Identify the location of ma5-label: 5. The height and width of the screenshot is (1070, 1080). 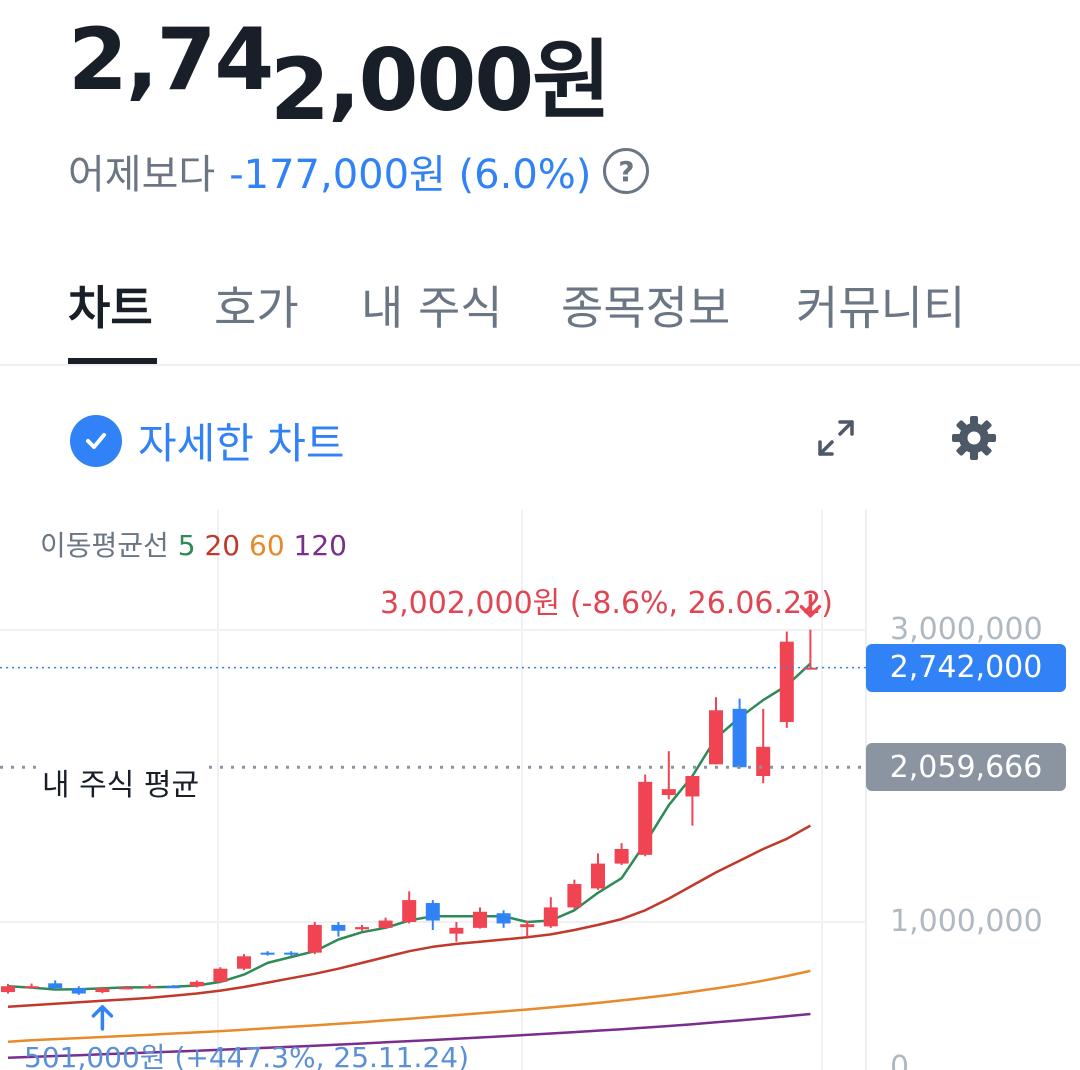
(186, 545).